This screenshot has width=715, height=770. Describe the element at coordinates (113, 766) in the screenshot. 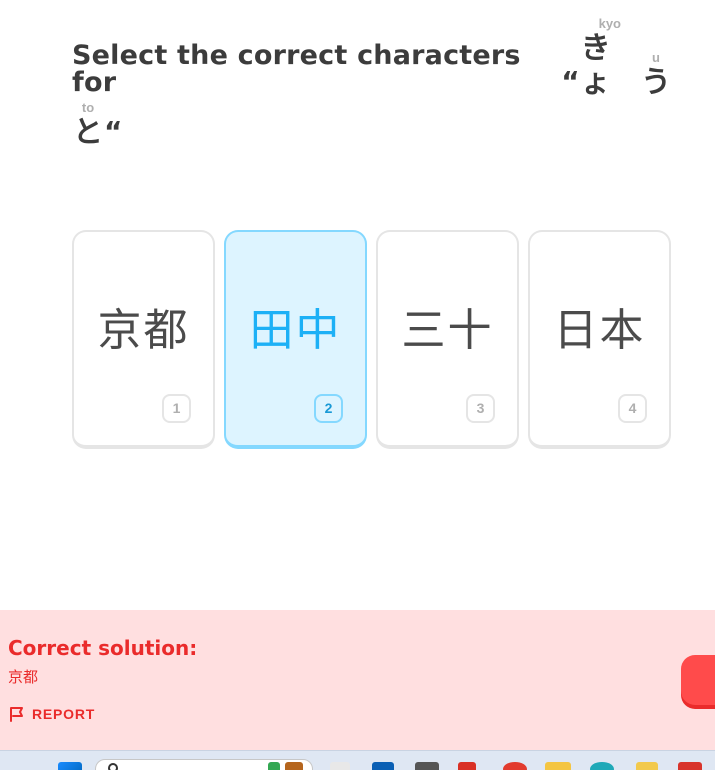

I see `search-icon` at that location.